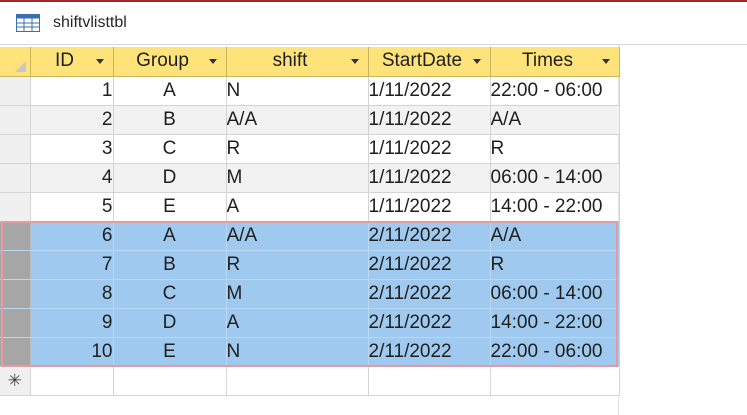 The width and height of the screenshot is (747, 415). Describe the element at coordinates (72, 120) in the screenshot. I see `cell-id: 2` at that location.